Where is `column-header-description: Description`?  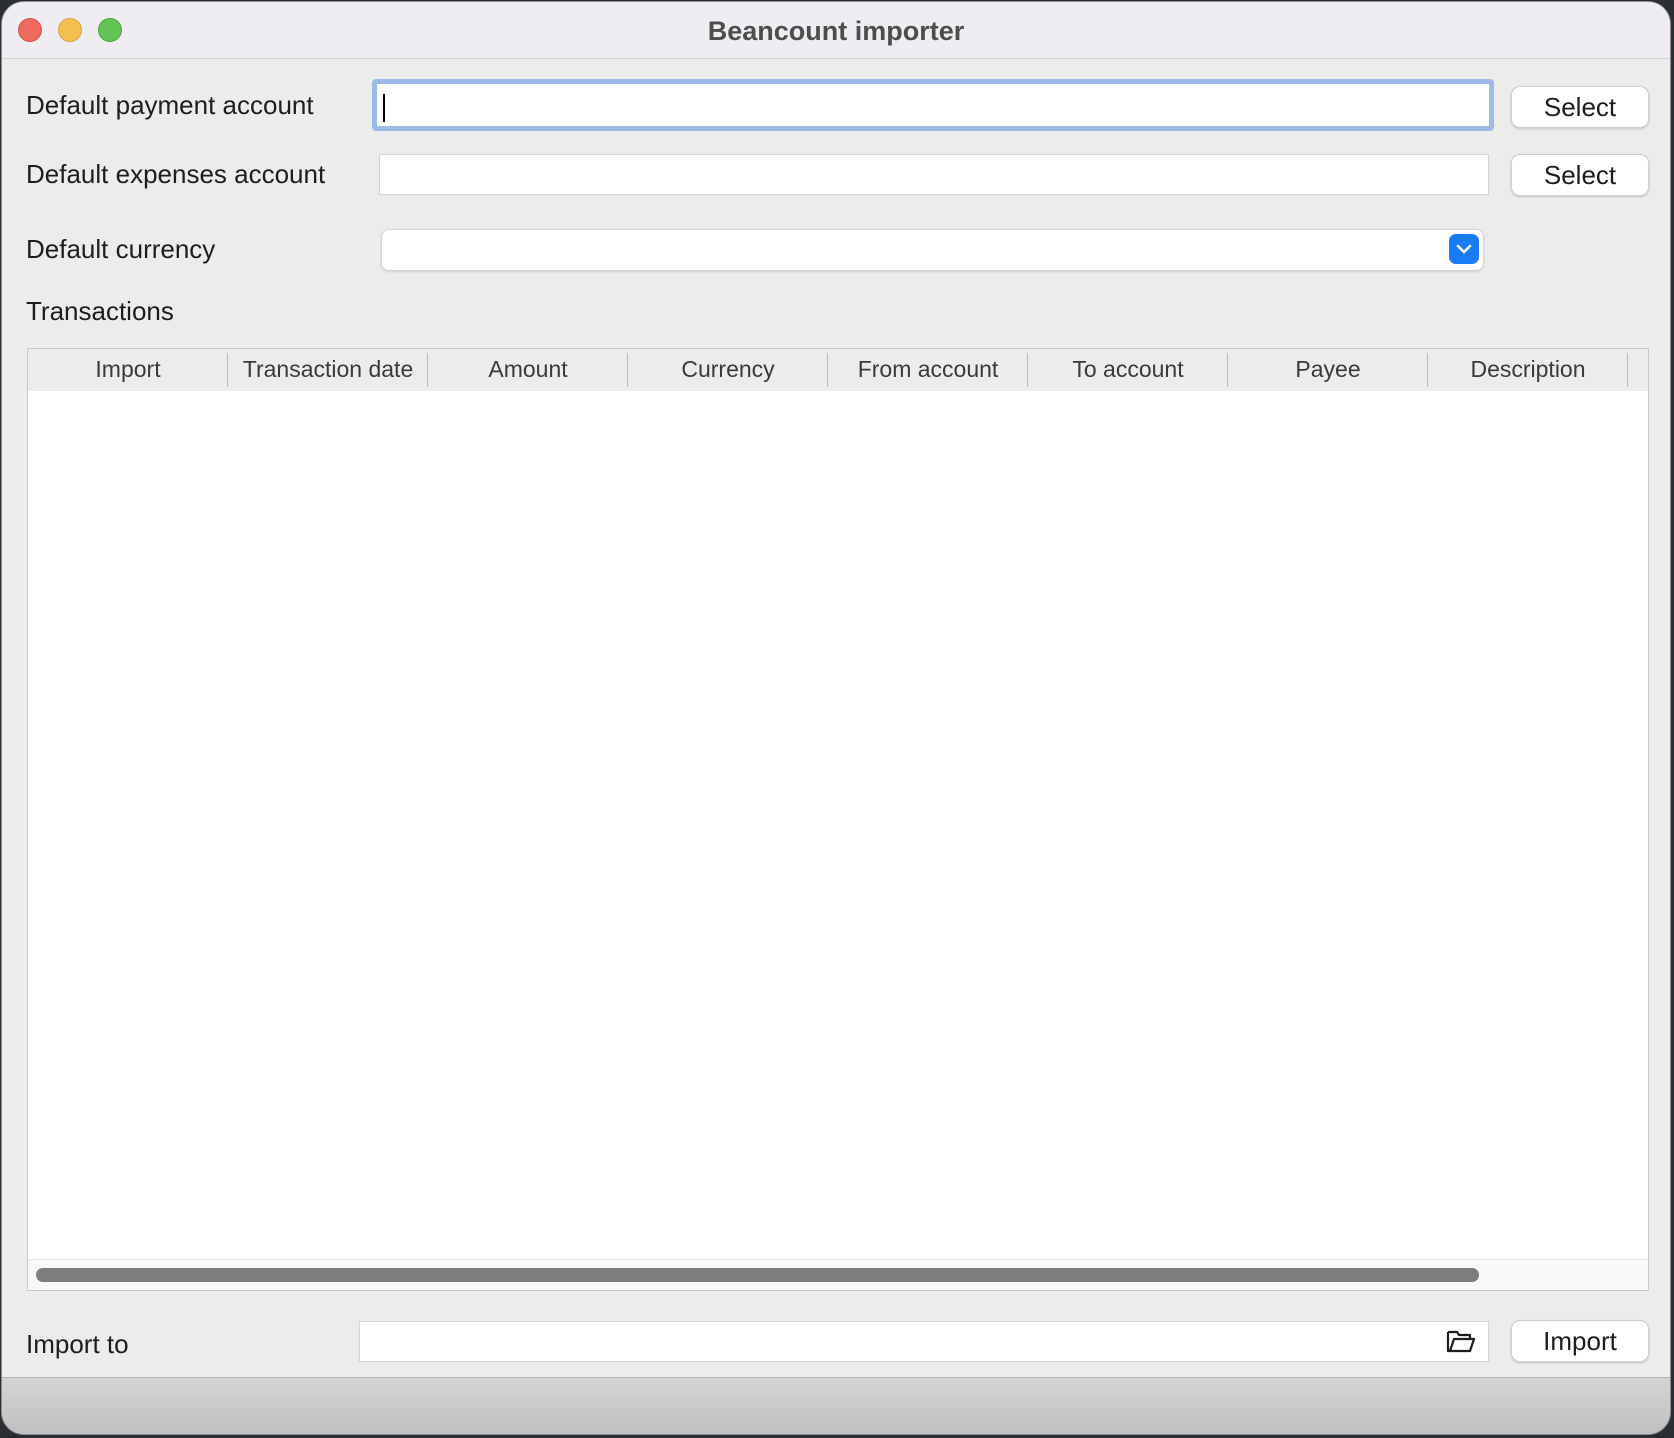
column-header-description: Description is located at coordinates (1528, 370).